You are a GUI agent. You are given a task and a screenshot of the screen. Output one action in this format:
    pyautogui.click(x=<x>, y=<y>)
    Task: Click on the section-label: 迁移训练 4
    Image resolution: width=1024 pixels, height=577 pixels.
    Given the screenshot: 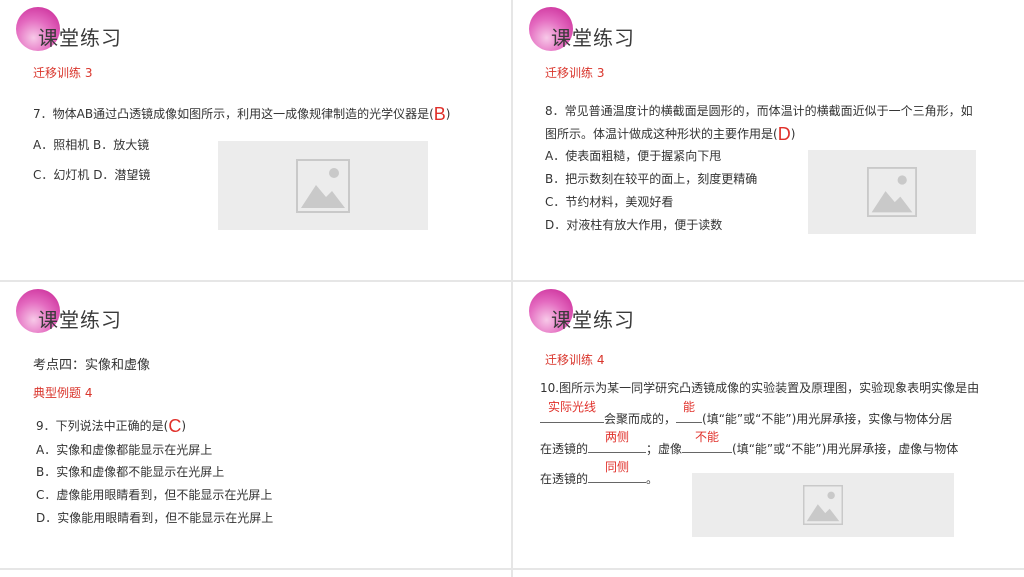 What is the action you would take?
    pyautogui.click(x=575, y=360)
    